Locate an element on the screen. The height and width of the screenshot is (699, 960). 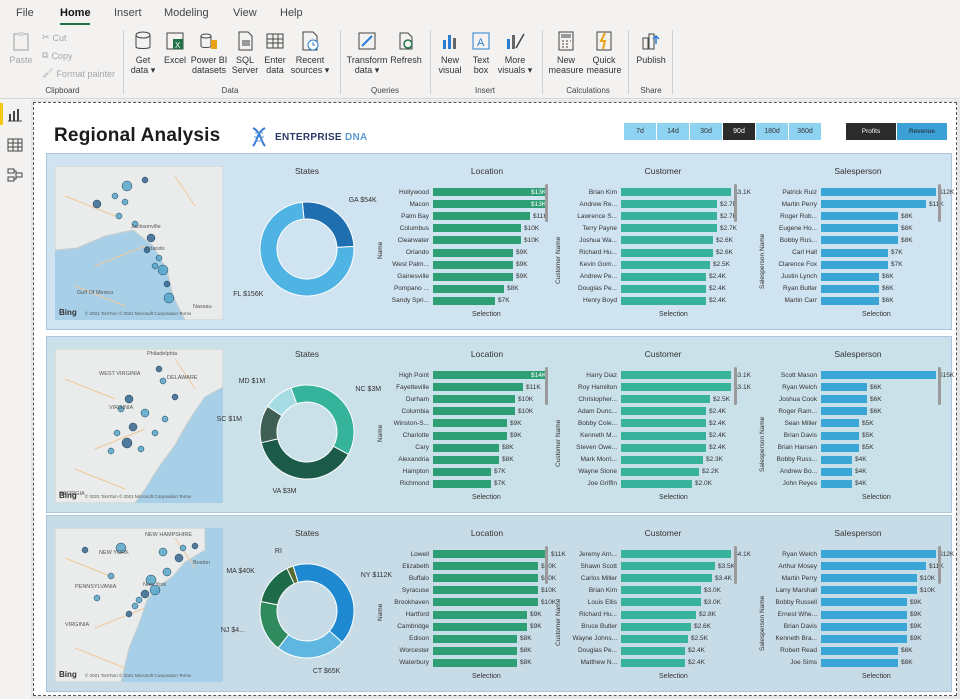
salesperson-bar-row: Roger Rob... $8K is located at coordinates (846, 216).